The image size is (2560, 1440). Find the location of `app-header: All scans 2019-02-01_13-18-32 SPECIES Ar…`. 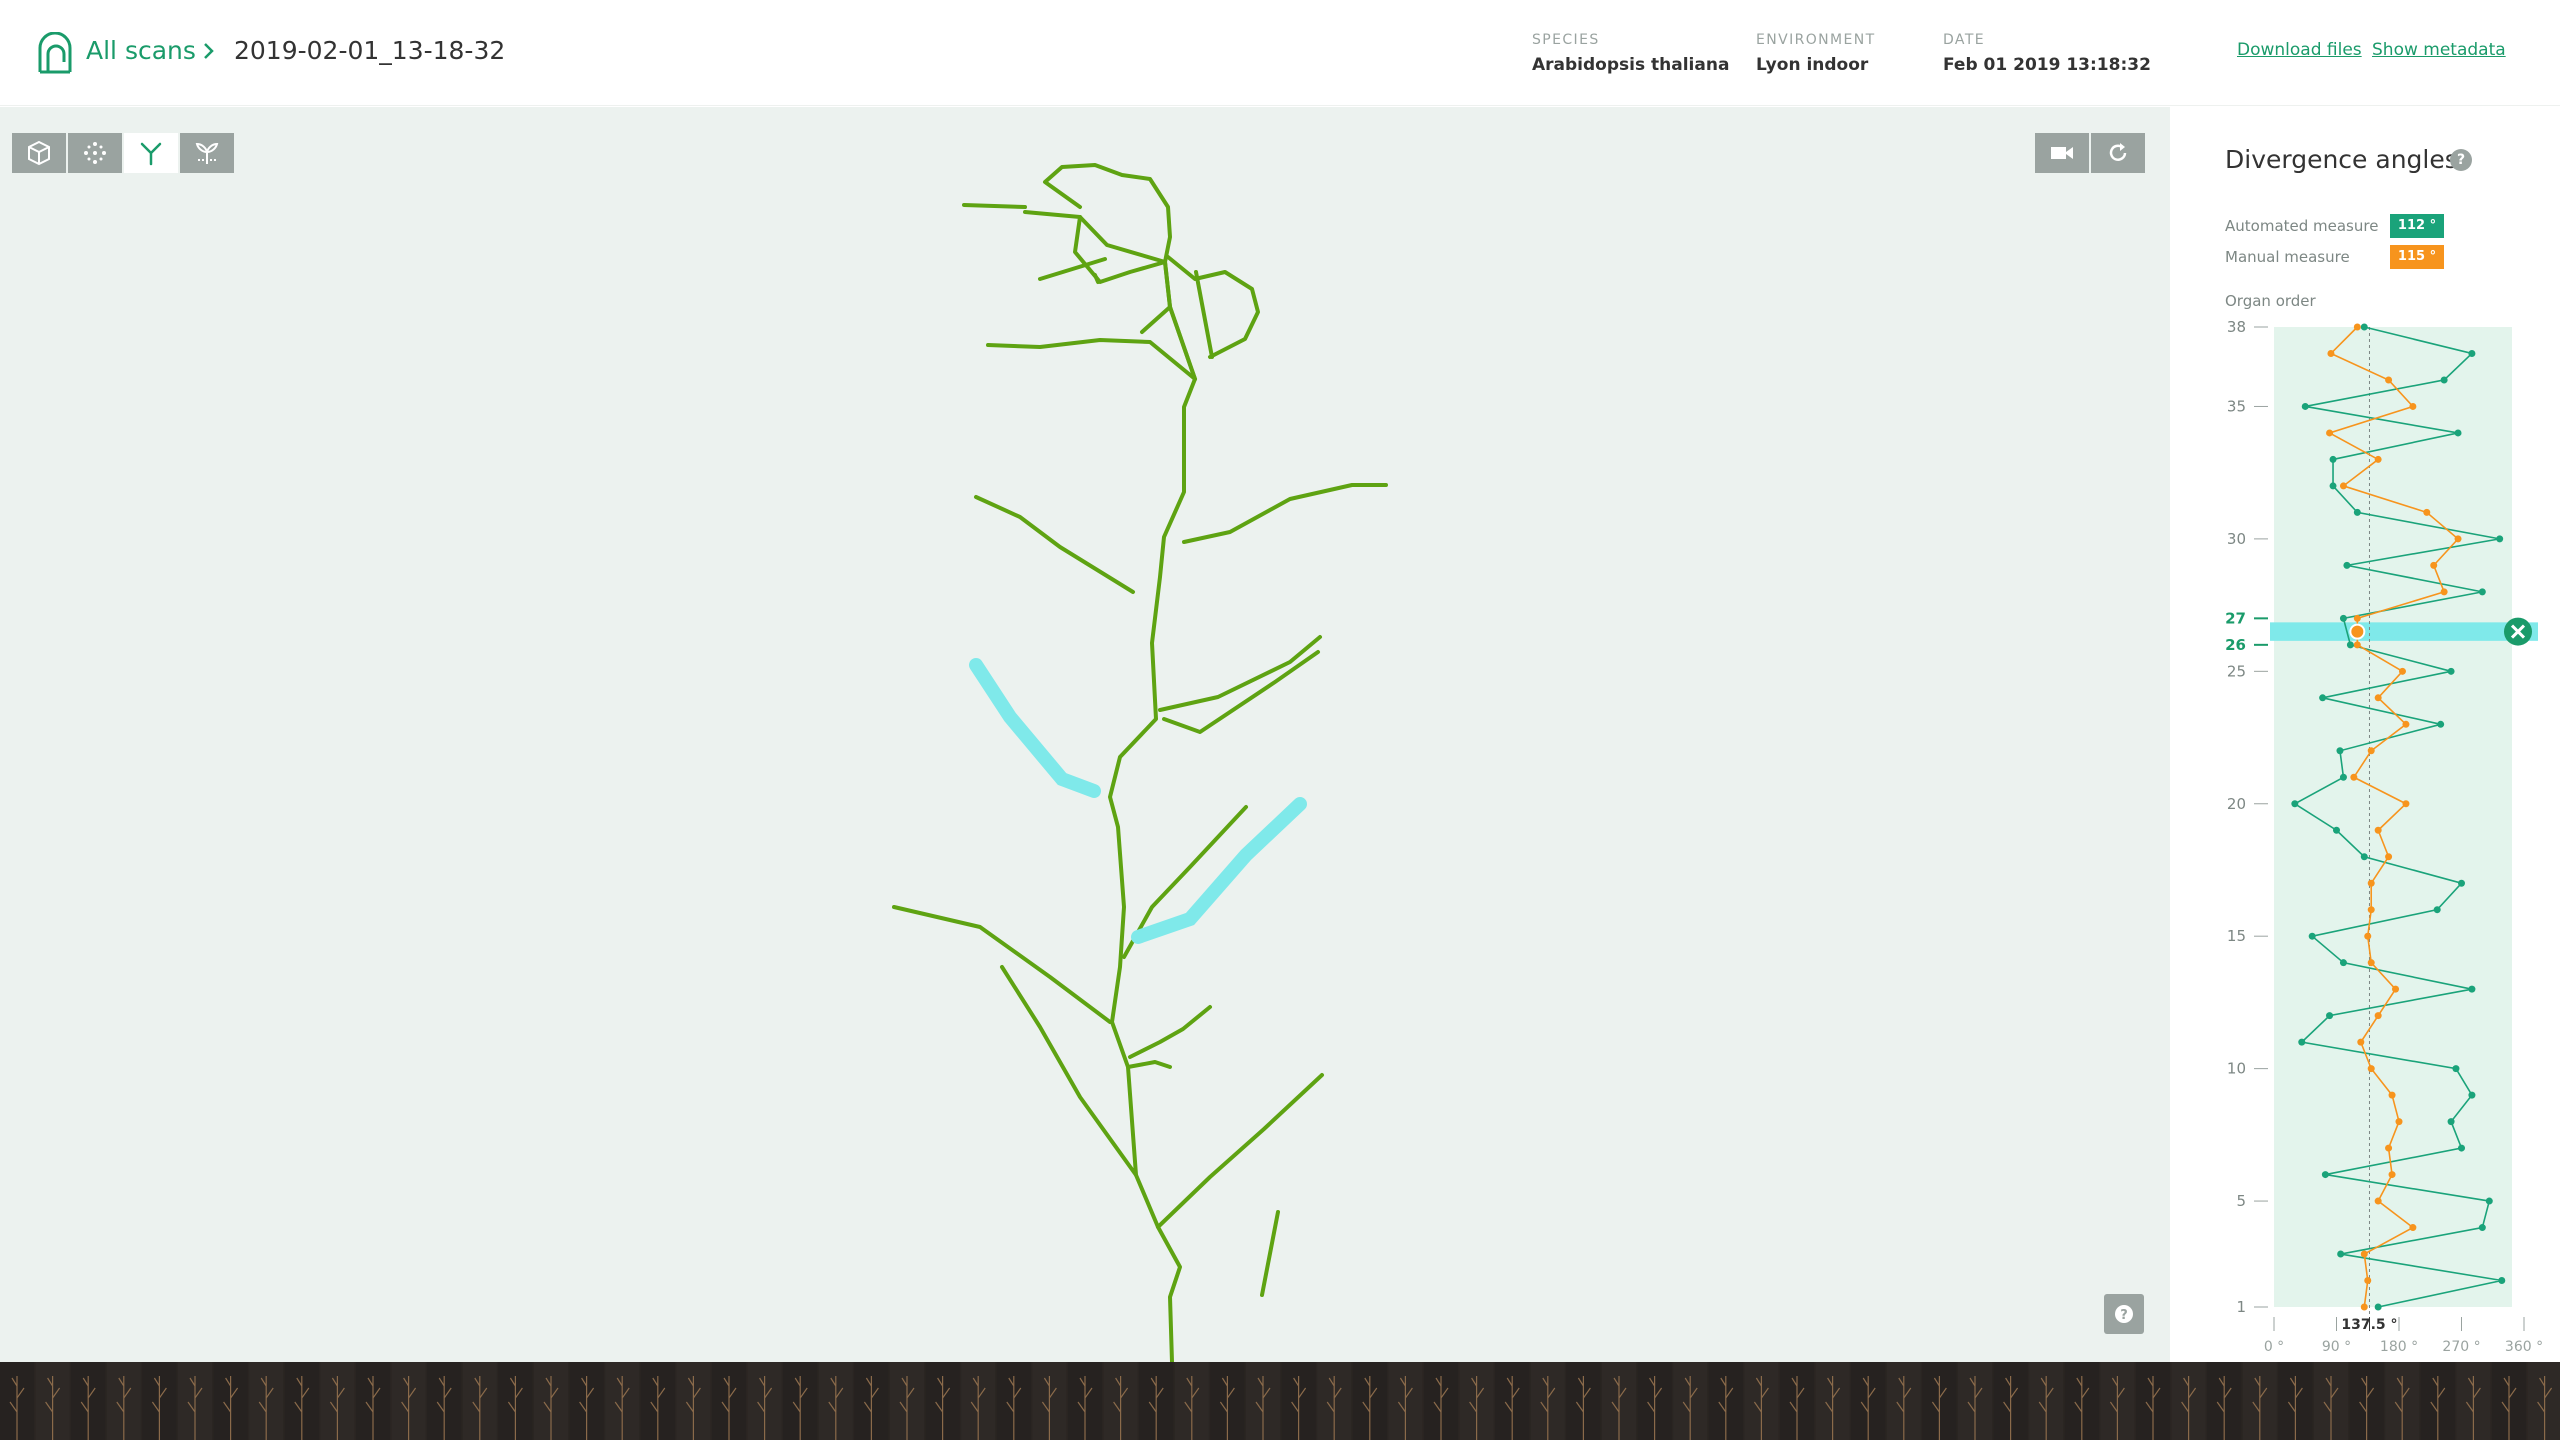

app-header: All scans 2019-02-01_13-18-32 SPECIES Ar… is located at coordinates (1280, 53).